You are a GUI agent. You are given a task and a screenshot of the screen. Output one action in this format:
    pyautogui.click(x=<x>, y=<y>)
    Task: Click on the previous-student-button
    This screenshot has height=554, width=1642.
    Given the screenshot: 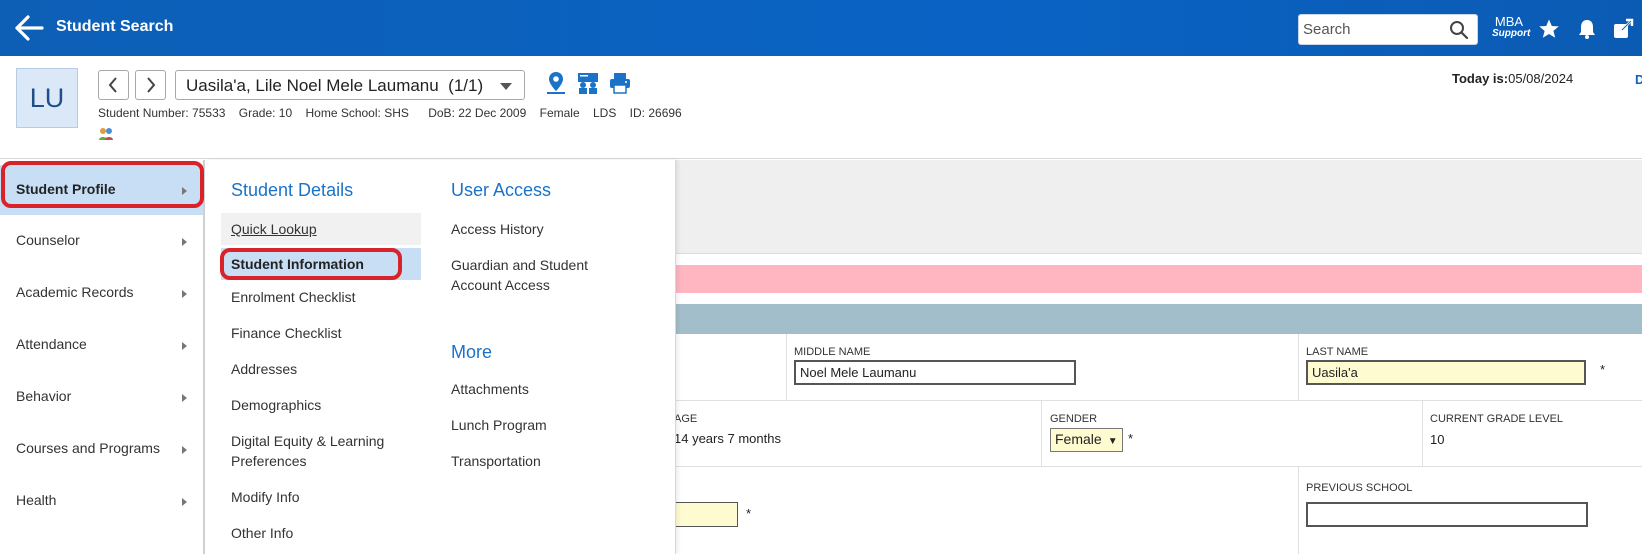 What is the action you would take?
    pyautogui.click(x=113, y=85)
    